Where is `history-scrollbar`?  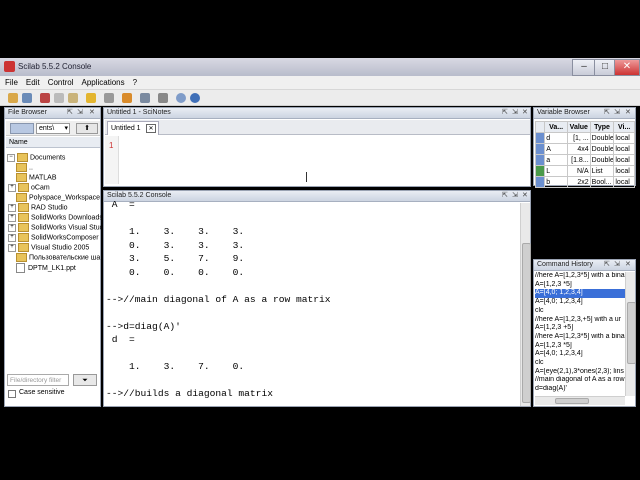 history-scrollbar is located at coordinates (630, 334).